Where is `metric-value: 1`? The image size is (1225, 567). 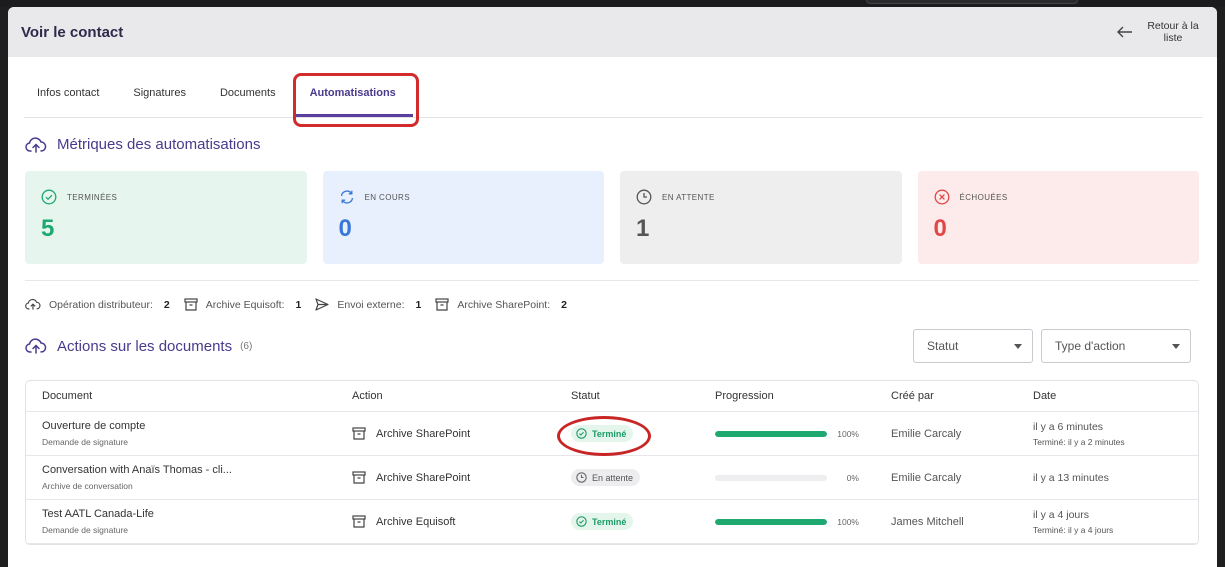 metric-value: 1 is located at coordinates (643, 228).